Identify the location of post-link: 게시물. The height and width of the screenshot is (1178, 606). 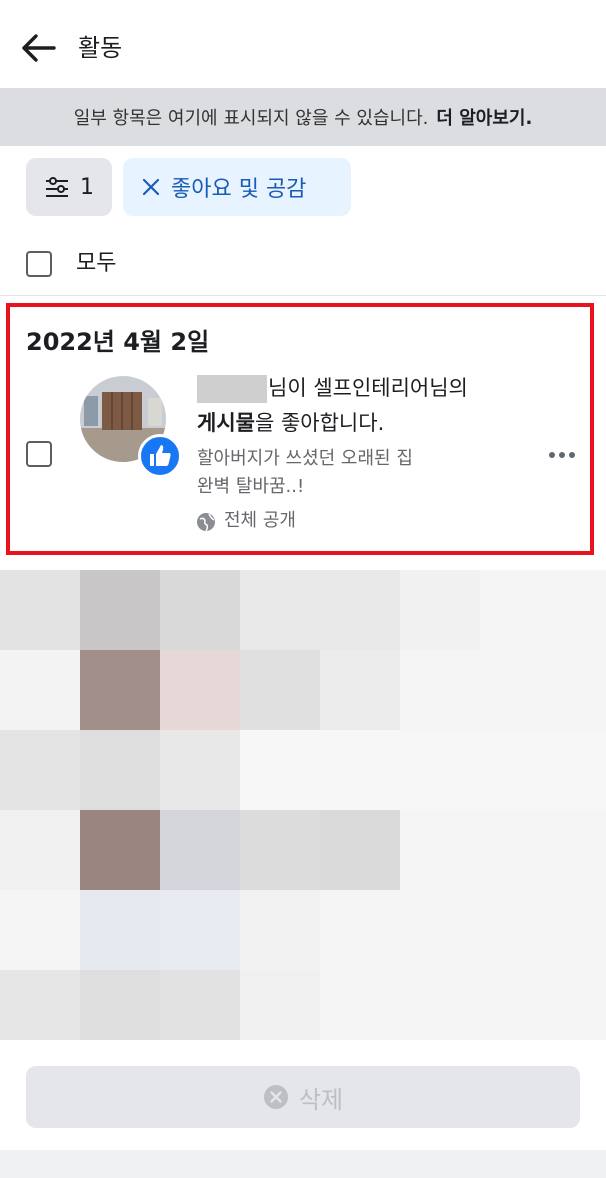
(226, 423).